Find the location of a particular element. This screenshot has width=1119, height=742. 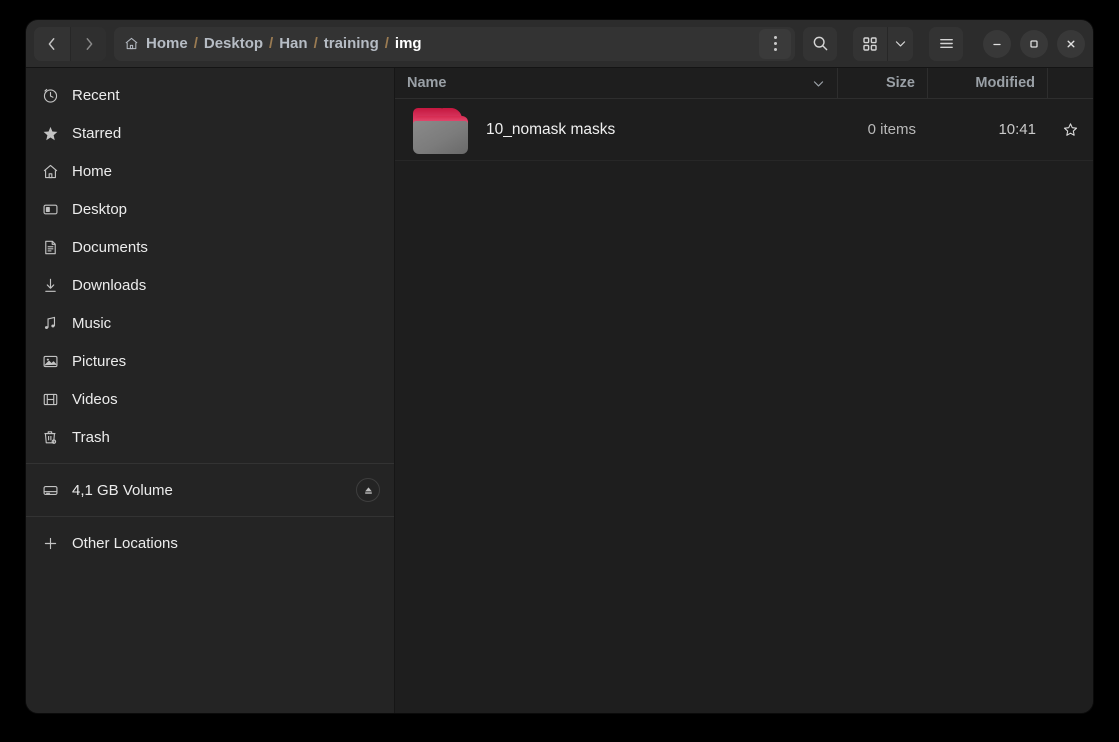

sidebar-item-label: Trash is located at coordinates (91, 437).